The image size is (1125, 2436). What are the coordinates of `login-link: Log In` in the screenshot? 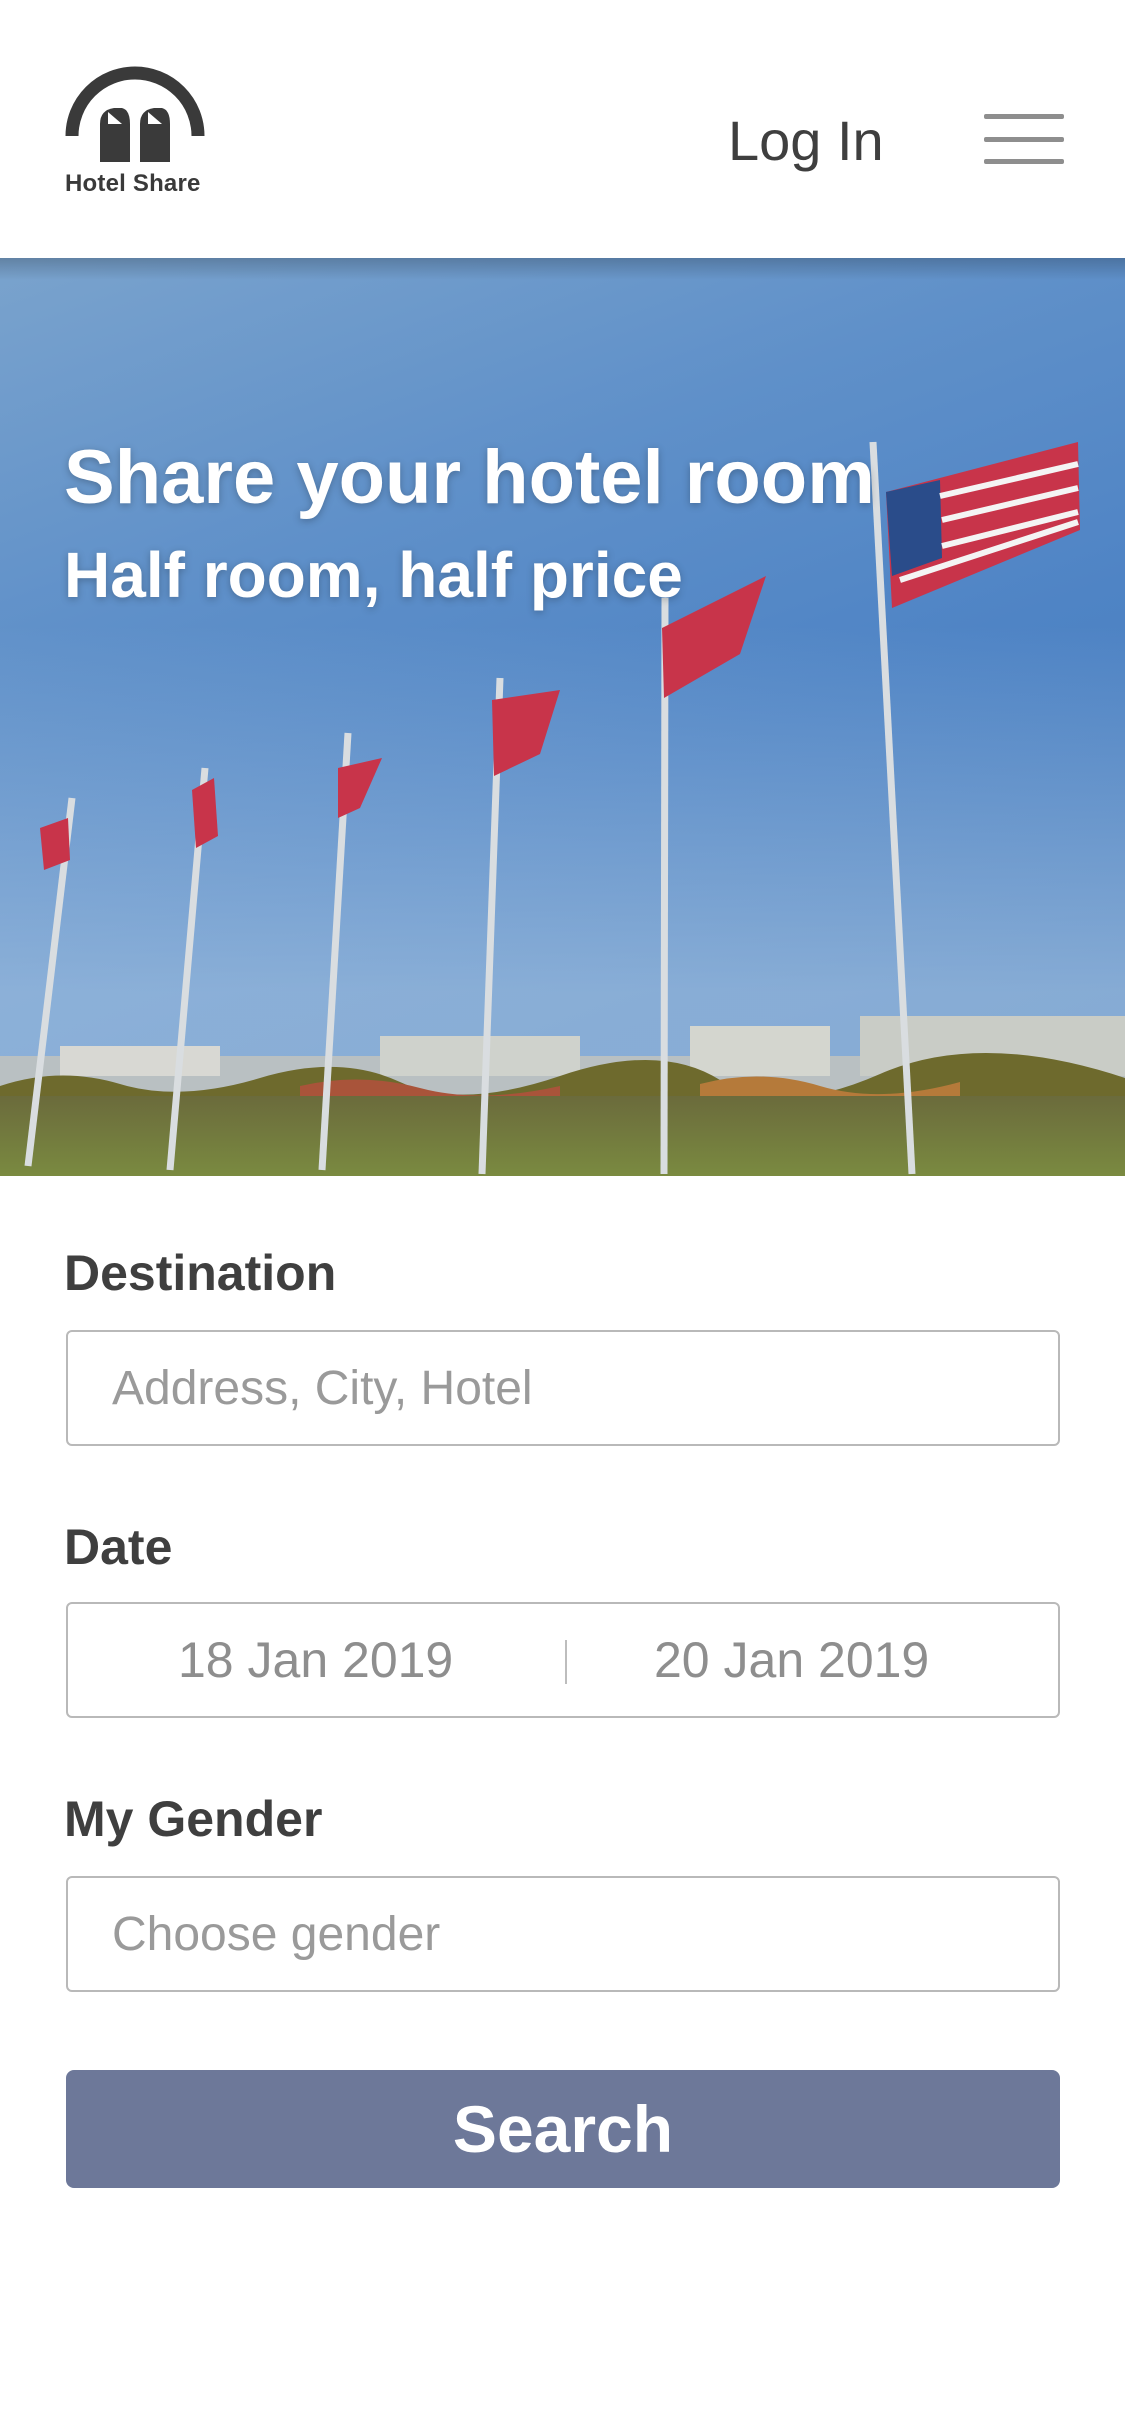 It's located at (806, 140).